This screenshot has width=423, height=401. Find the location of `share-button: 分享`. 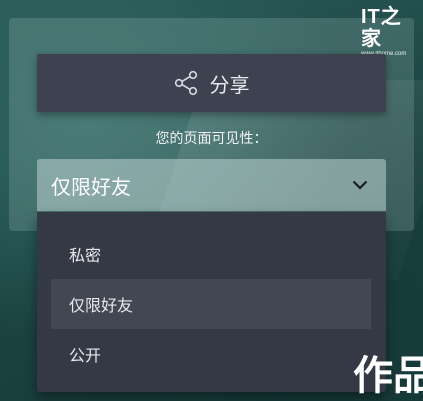

share-button: 分享 is located at coordinates (211, 83).